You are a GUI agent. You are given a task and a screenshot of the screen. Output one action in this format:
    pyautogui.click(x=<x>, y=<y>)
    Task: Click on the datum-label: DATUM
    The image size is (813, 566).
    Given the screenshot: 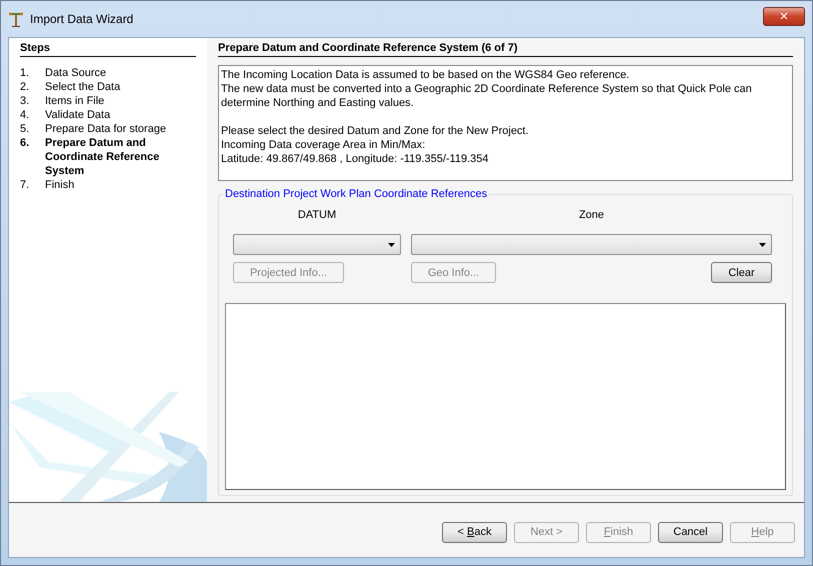 What is the action you would take?
    pyautogui.click(x=317, y=215)
    